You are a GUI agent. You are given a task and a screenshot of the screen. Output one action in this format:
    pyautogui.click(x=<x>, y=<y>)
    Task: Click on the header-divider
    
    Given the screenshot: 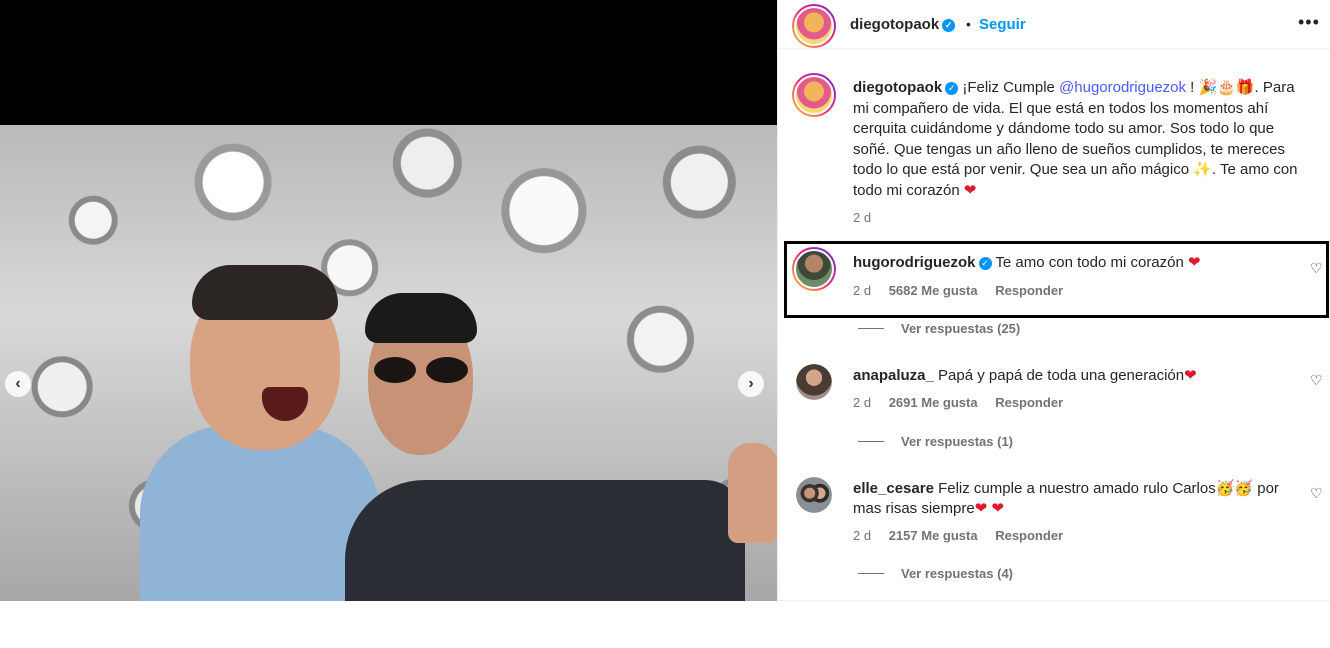 What is the action you would take?
    pyautogui.click(x=1053, y=48)
    